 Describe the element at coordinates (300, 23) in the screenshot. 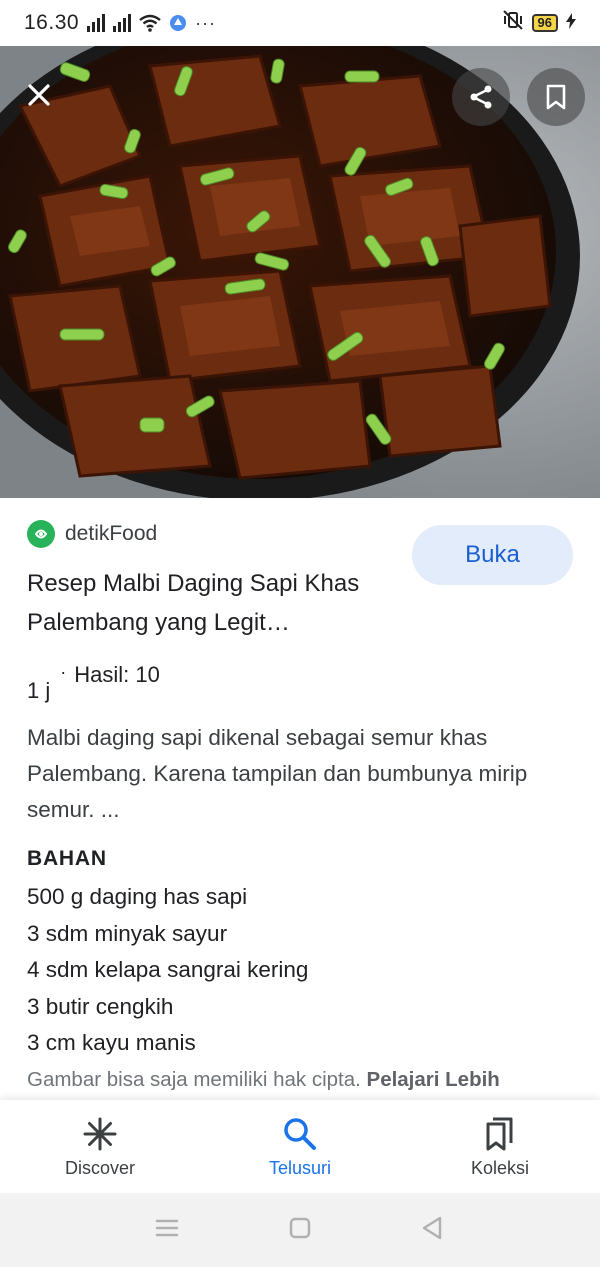

I see `status-bar: 16.30 ··· 96` at that location.